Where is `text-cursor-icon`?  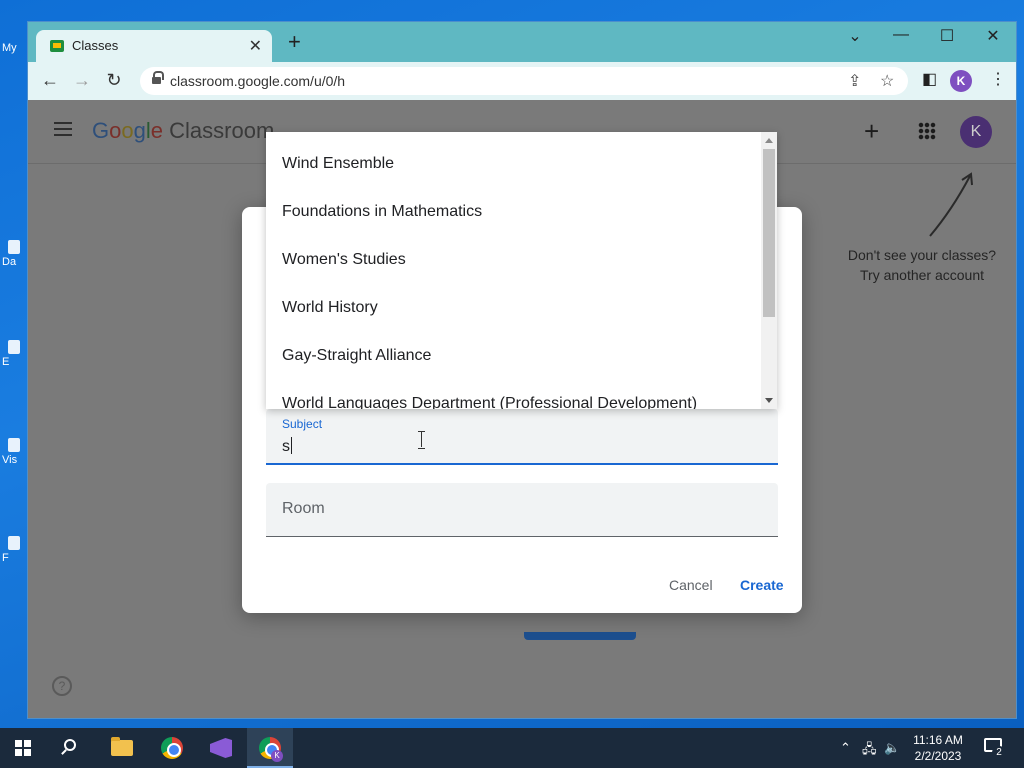 text-cursor-icon is located at coordinates (422, 440).